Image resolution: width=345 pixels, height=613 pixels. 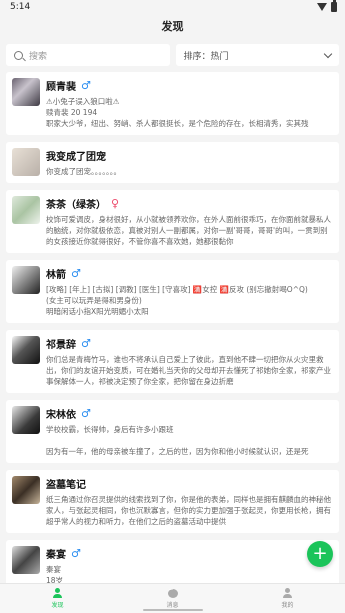 I want to click on status-time: 5:14, so click(x=20, y=7).